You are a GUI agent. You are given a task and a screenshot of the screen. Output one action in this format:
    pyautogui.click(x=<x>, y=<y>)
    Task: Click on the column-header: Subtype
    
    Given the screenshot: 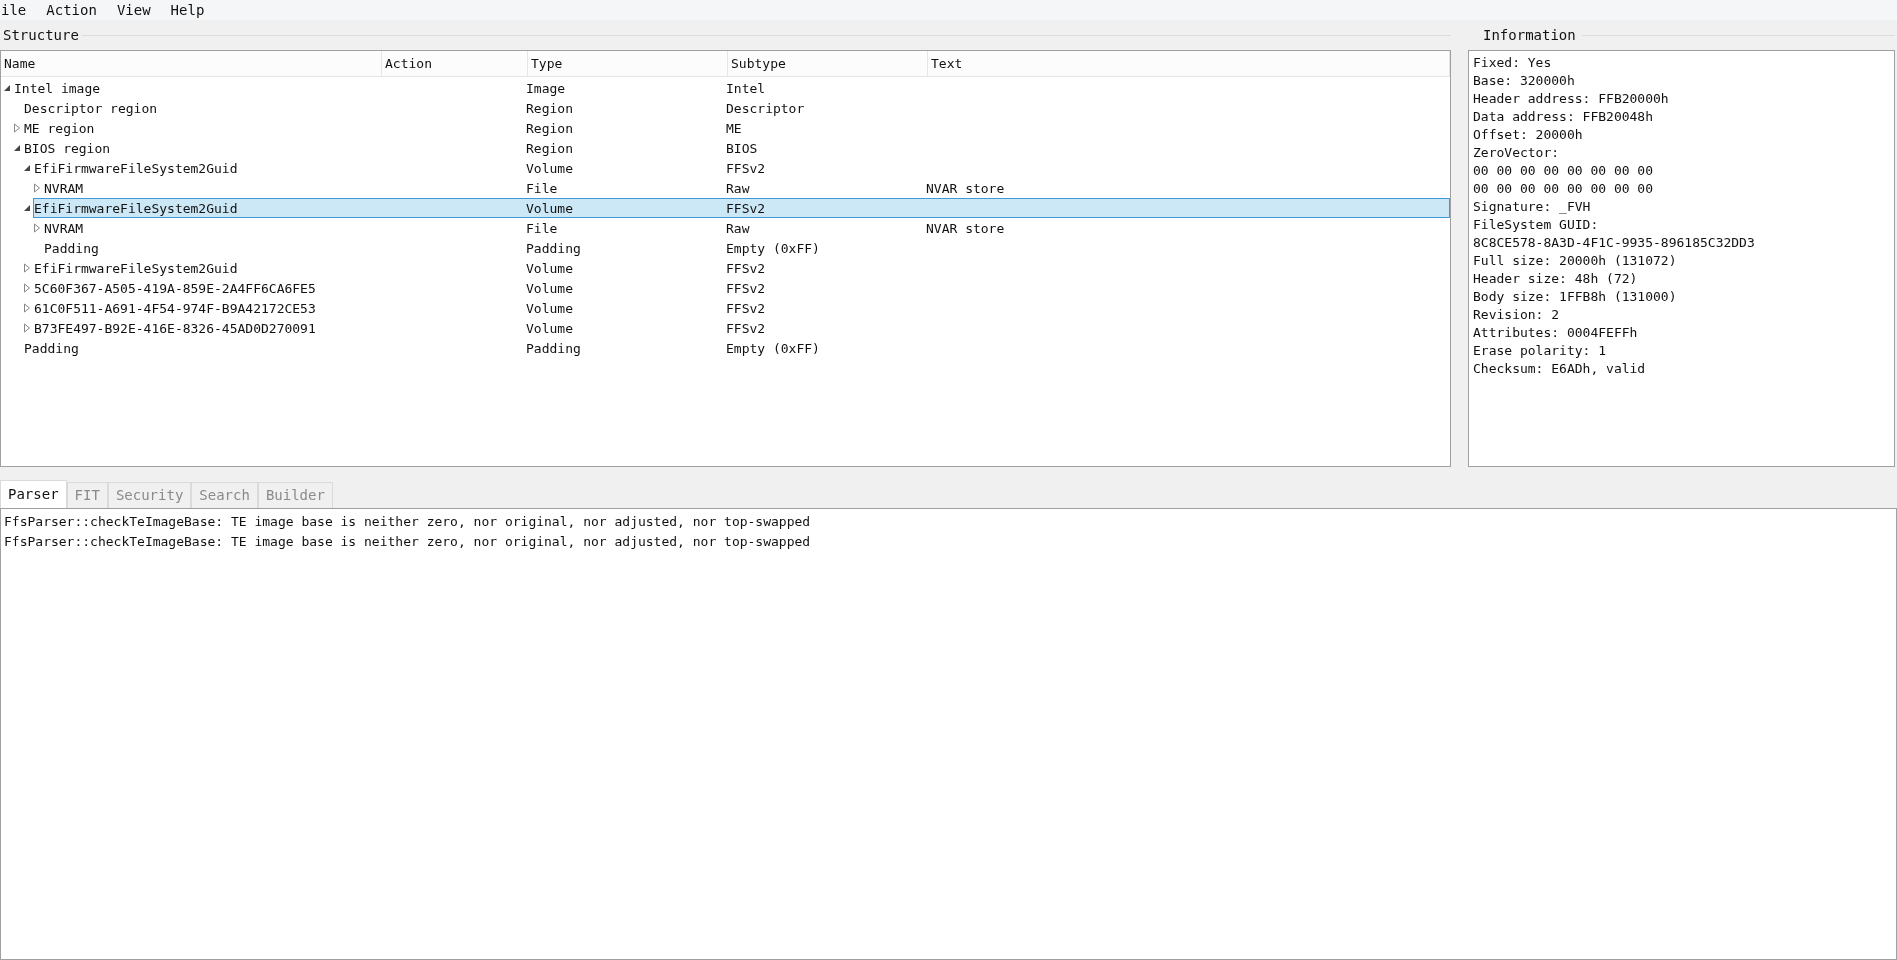 What is the action you would take?
    pyautogui.click(x=828, y=63)
    